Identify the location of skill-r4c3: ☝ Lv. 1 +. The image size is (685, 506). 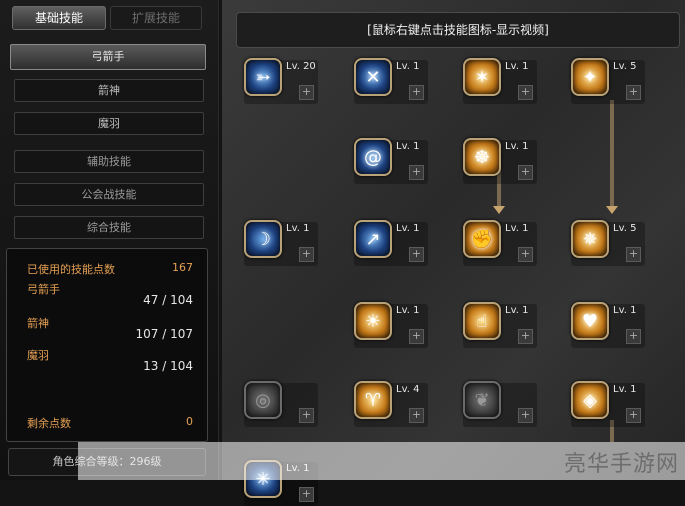
(500, 325).